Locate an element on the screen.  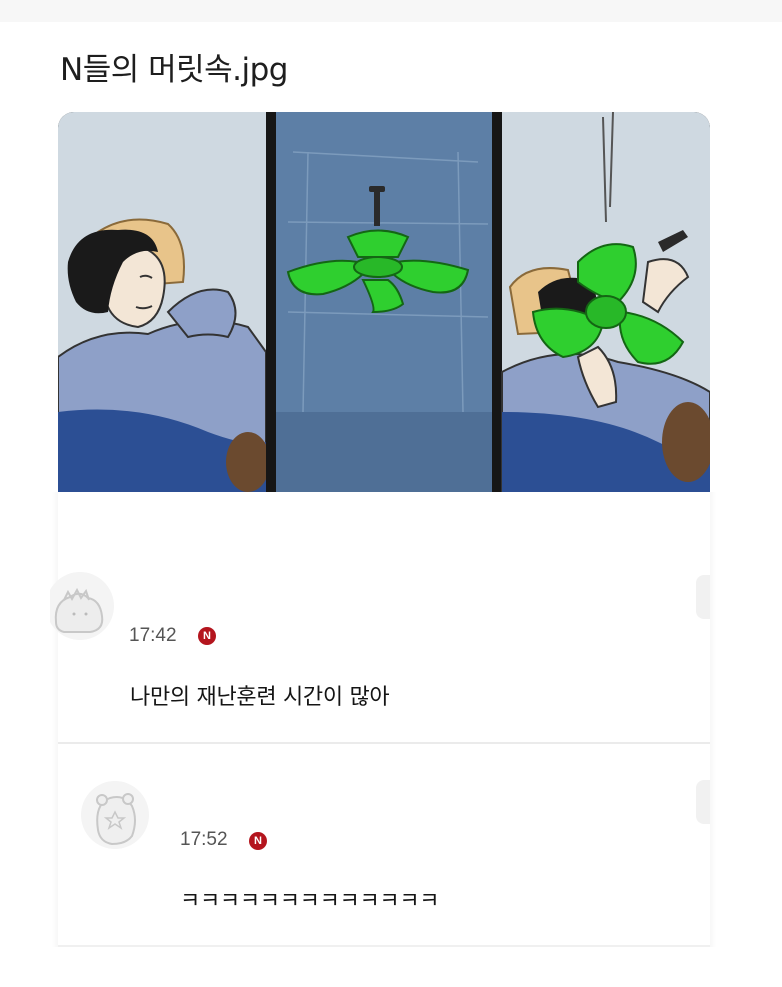
card-bottom-edge is located at coordinates (384, 946).